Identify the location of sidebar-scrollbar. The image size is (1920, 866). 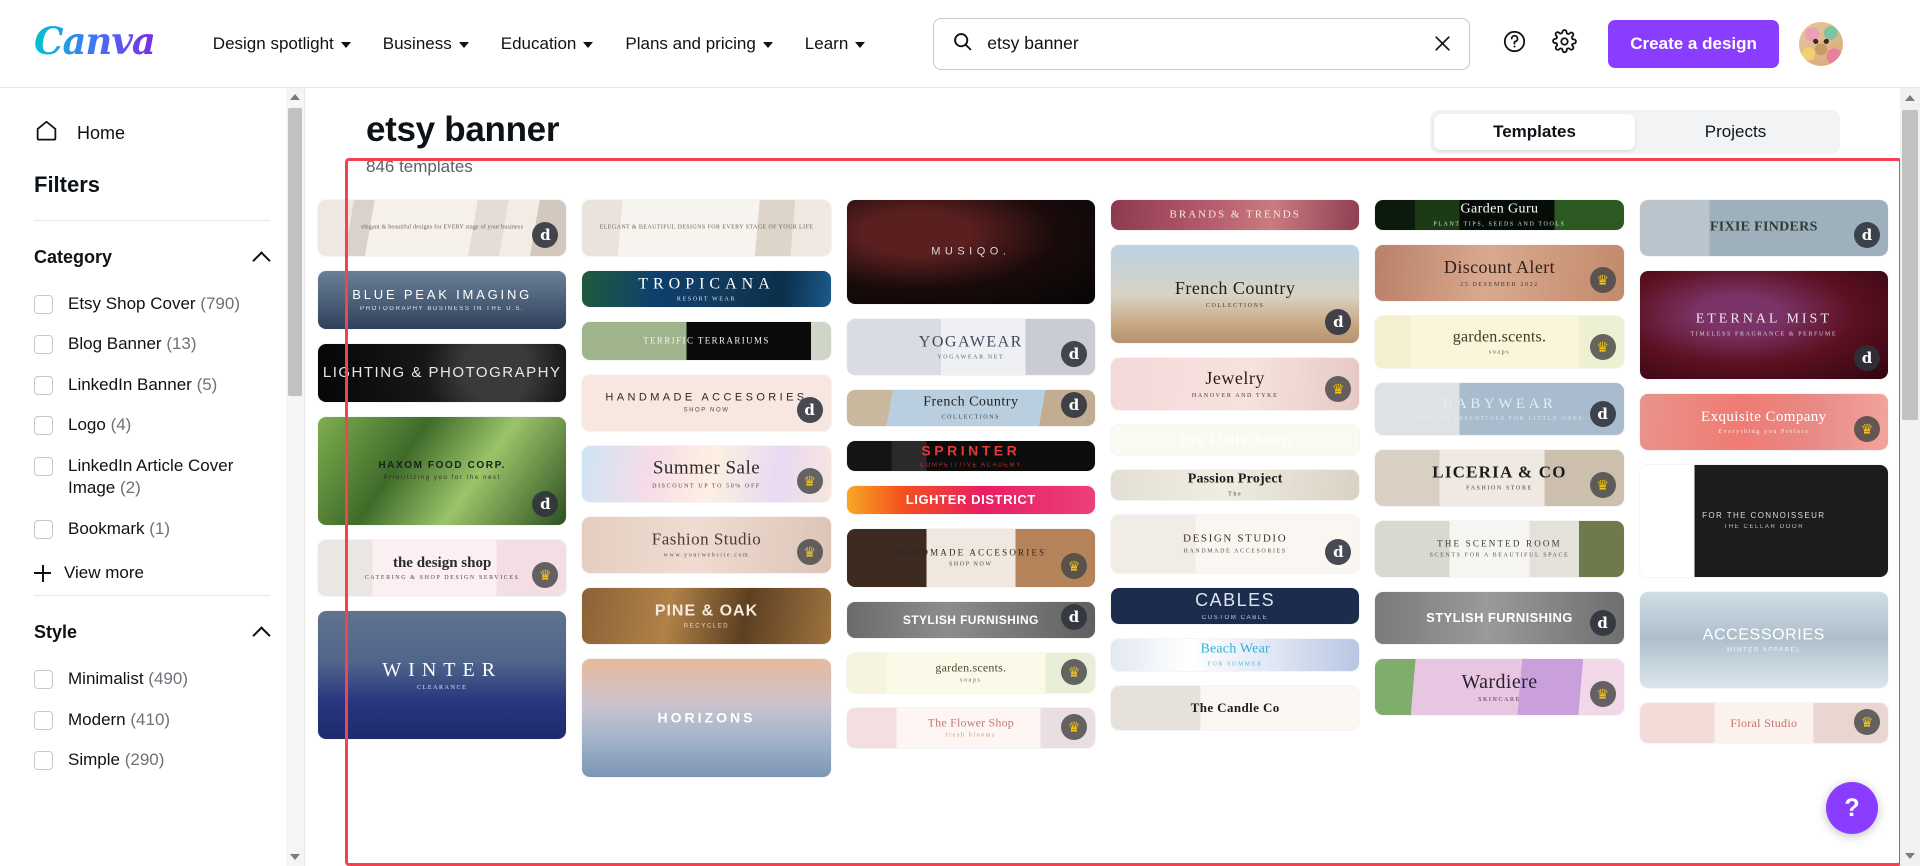
(295, 477).